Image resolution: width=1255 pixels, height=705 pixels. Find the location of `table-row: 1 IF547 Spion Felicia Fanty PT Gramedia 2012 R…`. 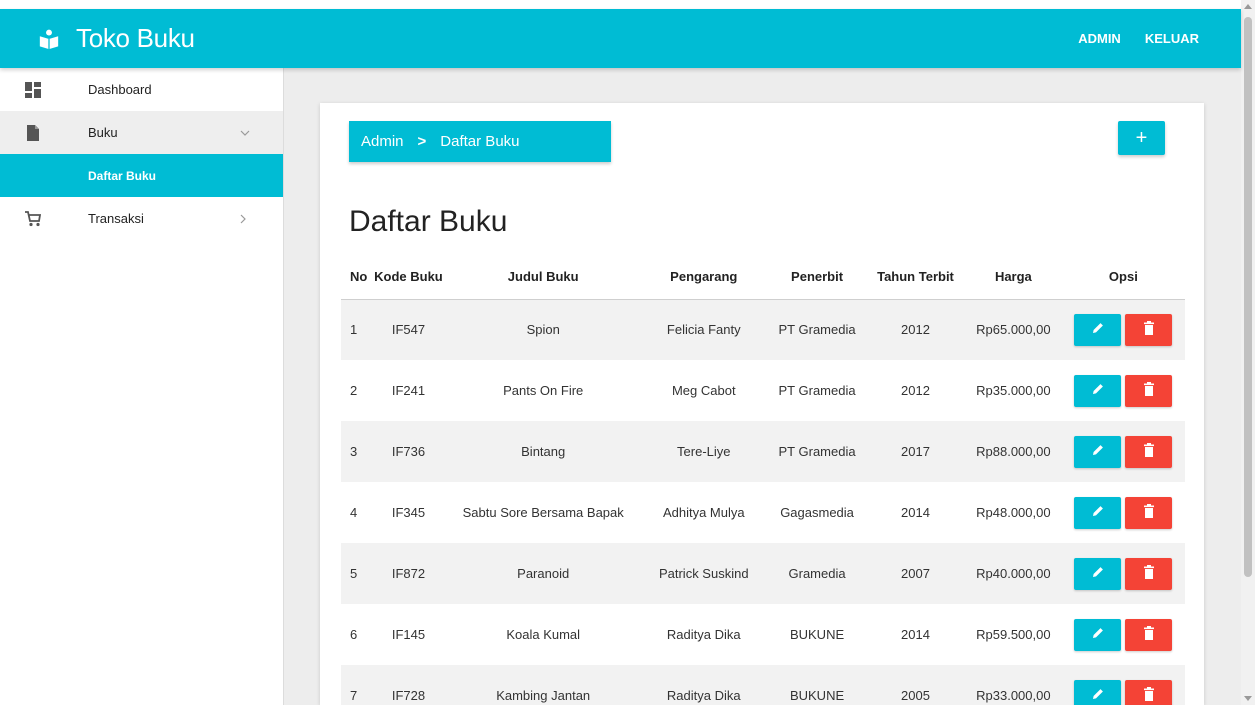

table-row: 1 IF547 Spion Felicia Fanty PT Gramedia 2012 R… is located at coordinates (763, 329).